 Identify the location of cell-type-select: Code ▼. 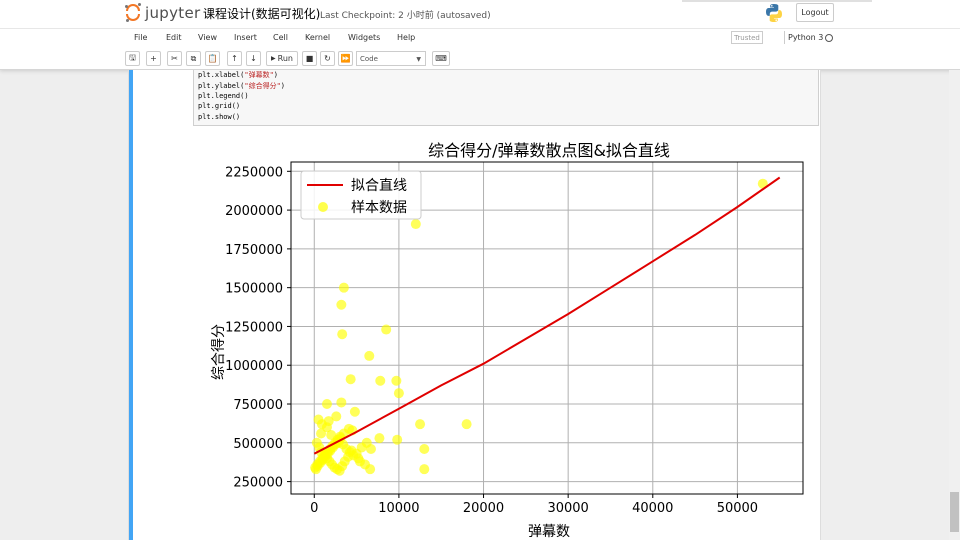
(391, 58).